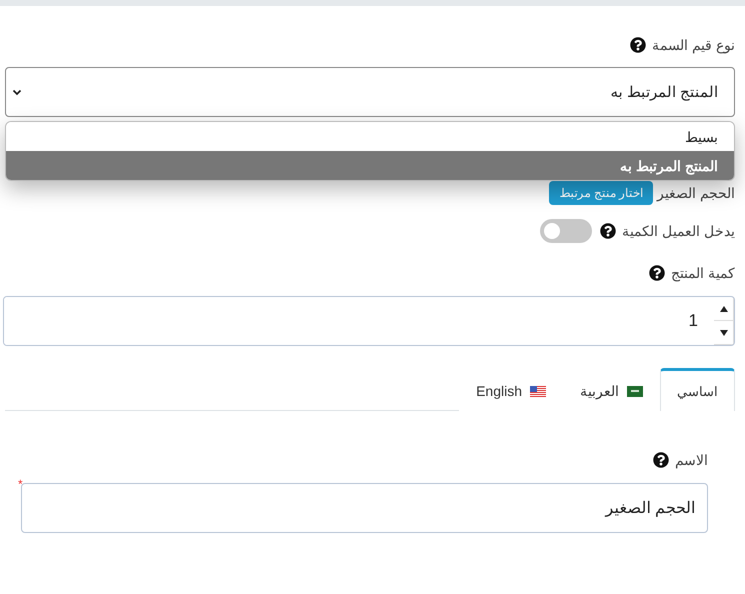 Image resolution: width=745 pixels, height=594 pixels. I want to click on chevron-down-icon, so click(17, 92).